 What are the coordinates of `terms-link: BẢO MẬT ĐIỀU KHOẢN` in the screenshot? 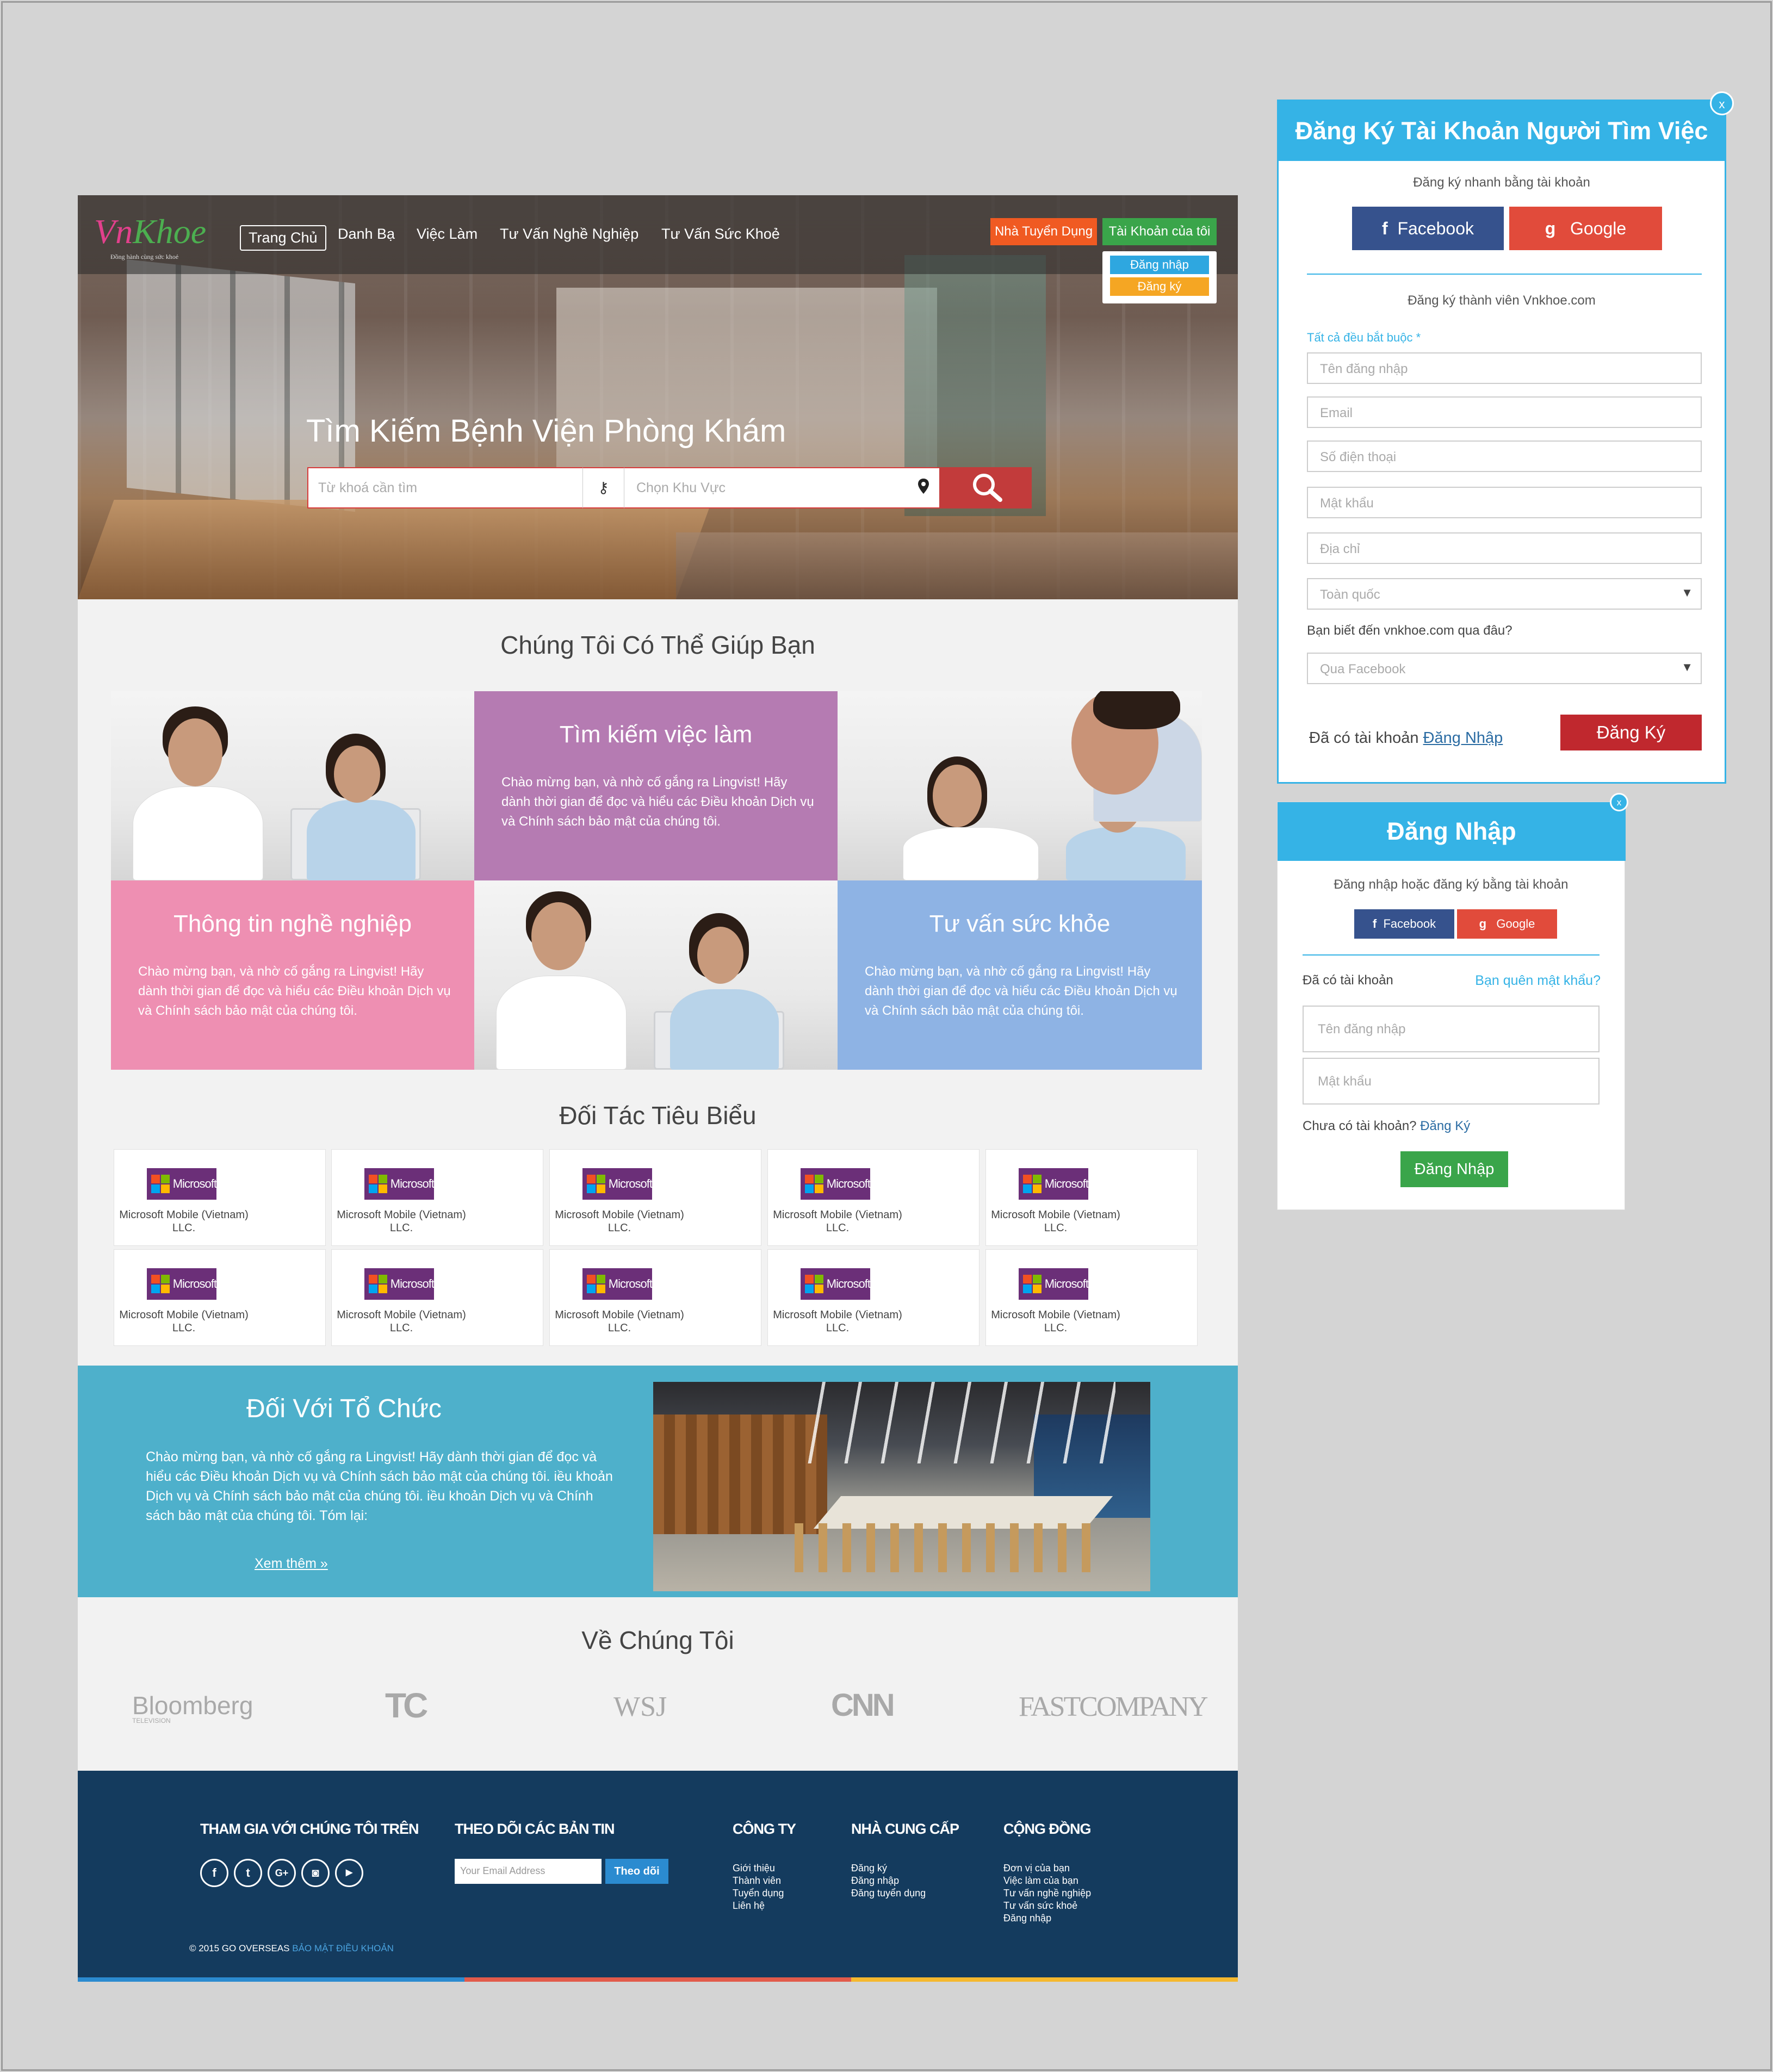 It's located at (343, 1948).